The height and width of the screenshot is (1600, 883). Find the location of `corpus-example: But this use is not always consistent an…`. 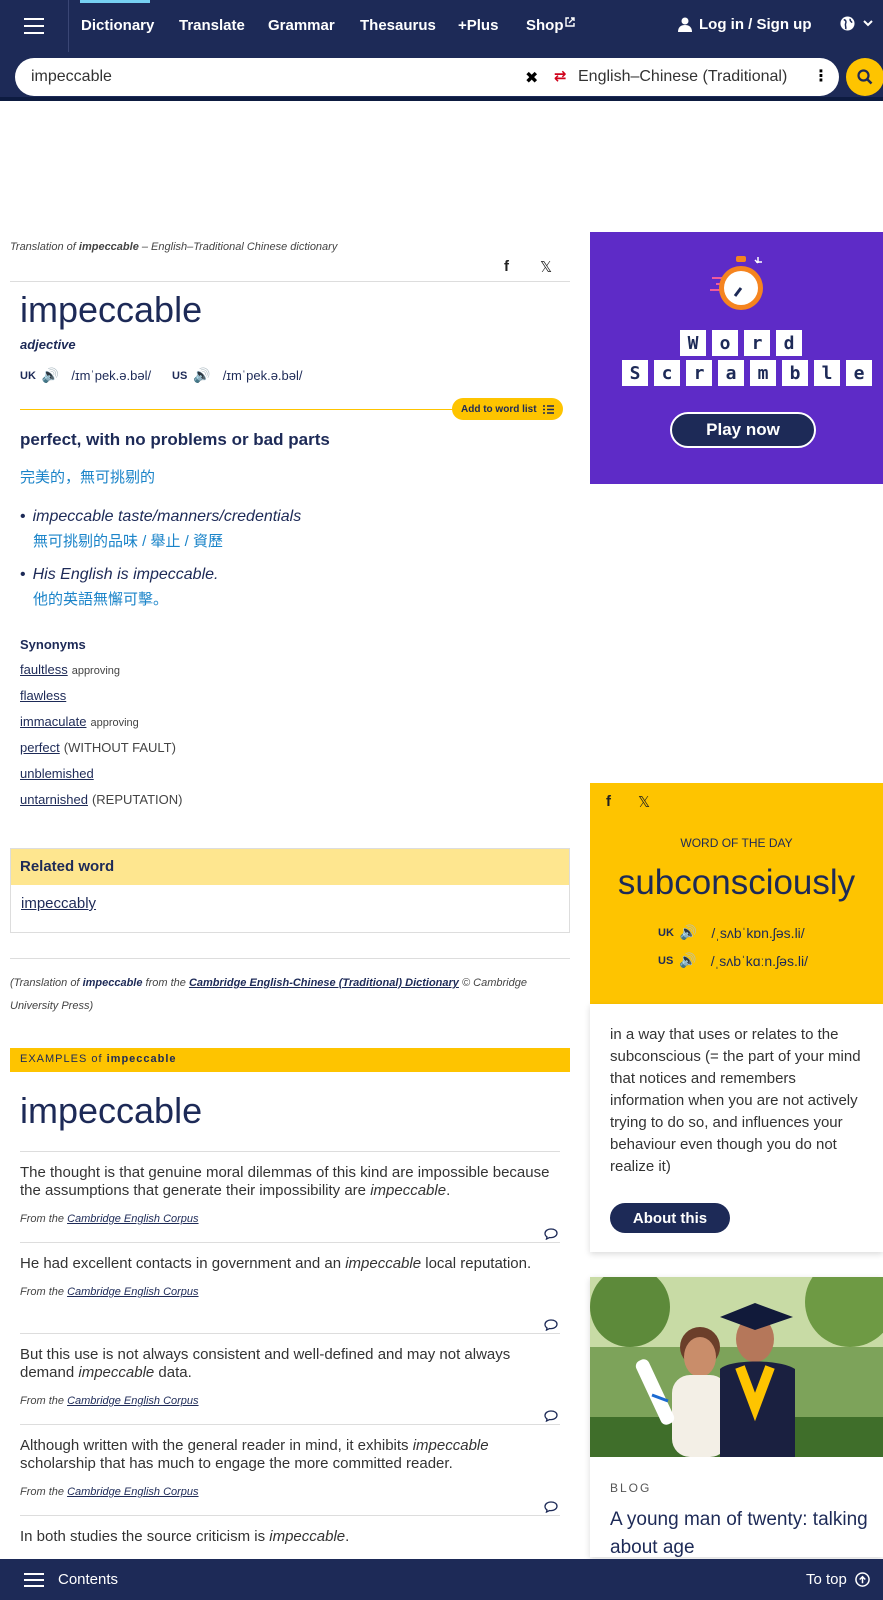

corpus-example: But this use is not always consistent an… is located at coordinates (290, 1378).